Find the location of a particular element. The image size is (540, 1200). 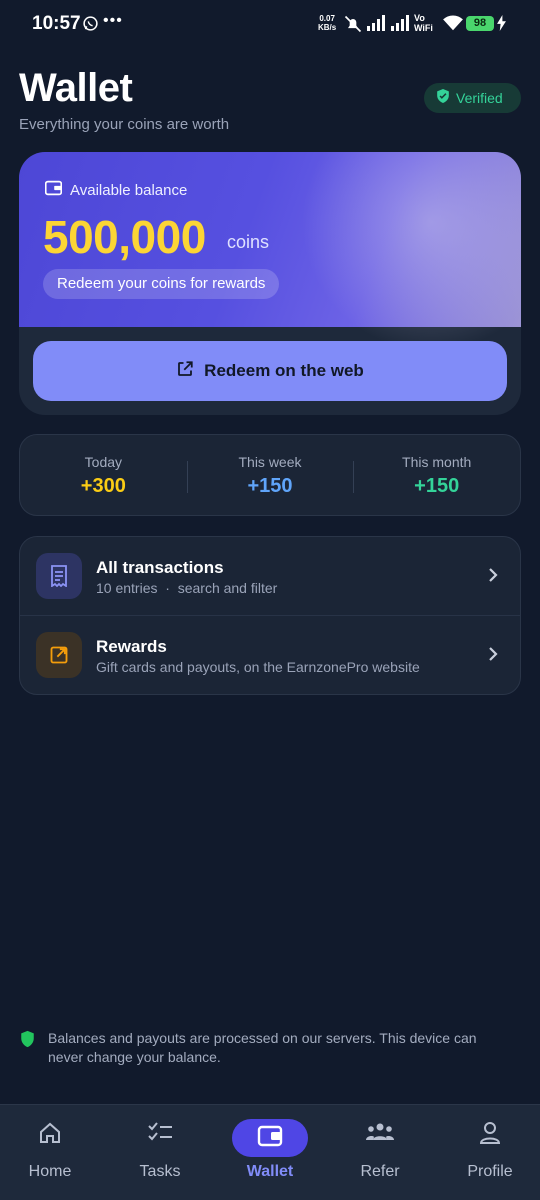

balance-value: 500,000 is located at coordinates (124, 237).